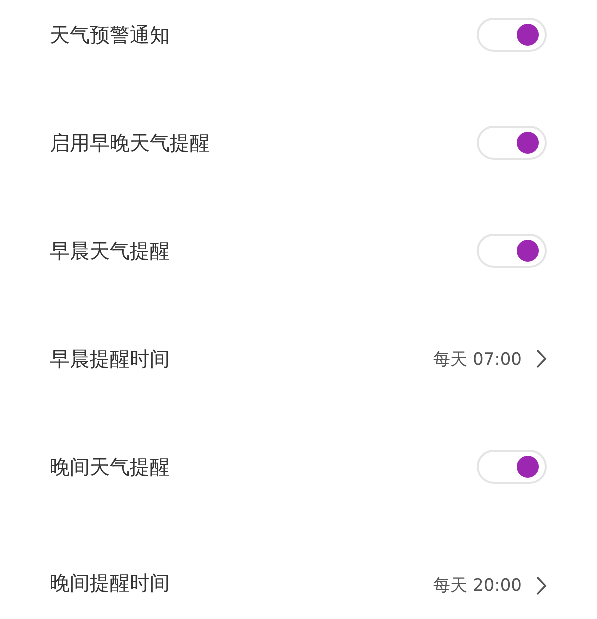 The width and height of the screenshot is (597, 619). I want to click on setting-label: 天气预警通知, so click(110, 35).